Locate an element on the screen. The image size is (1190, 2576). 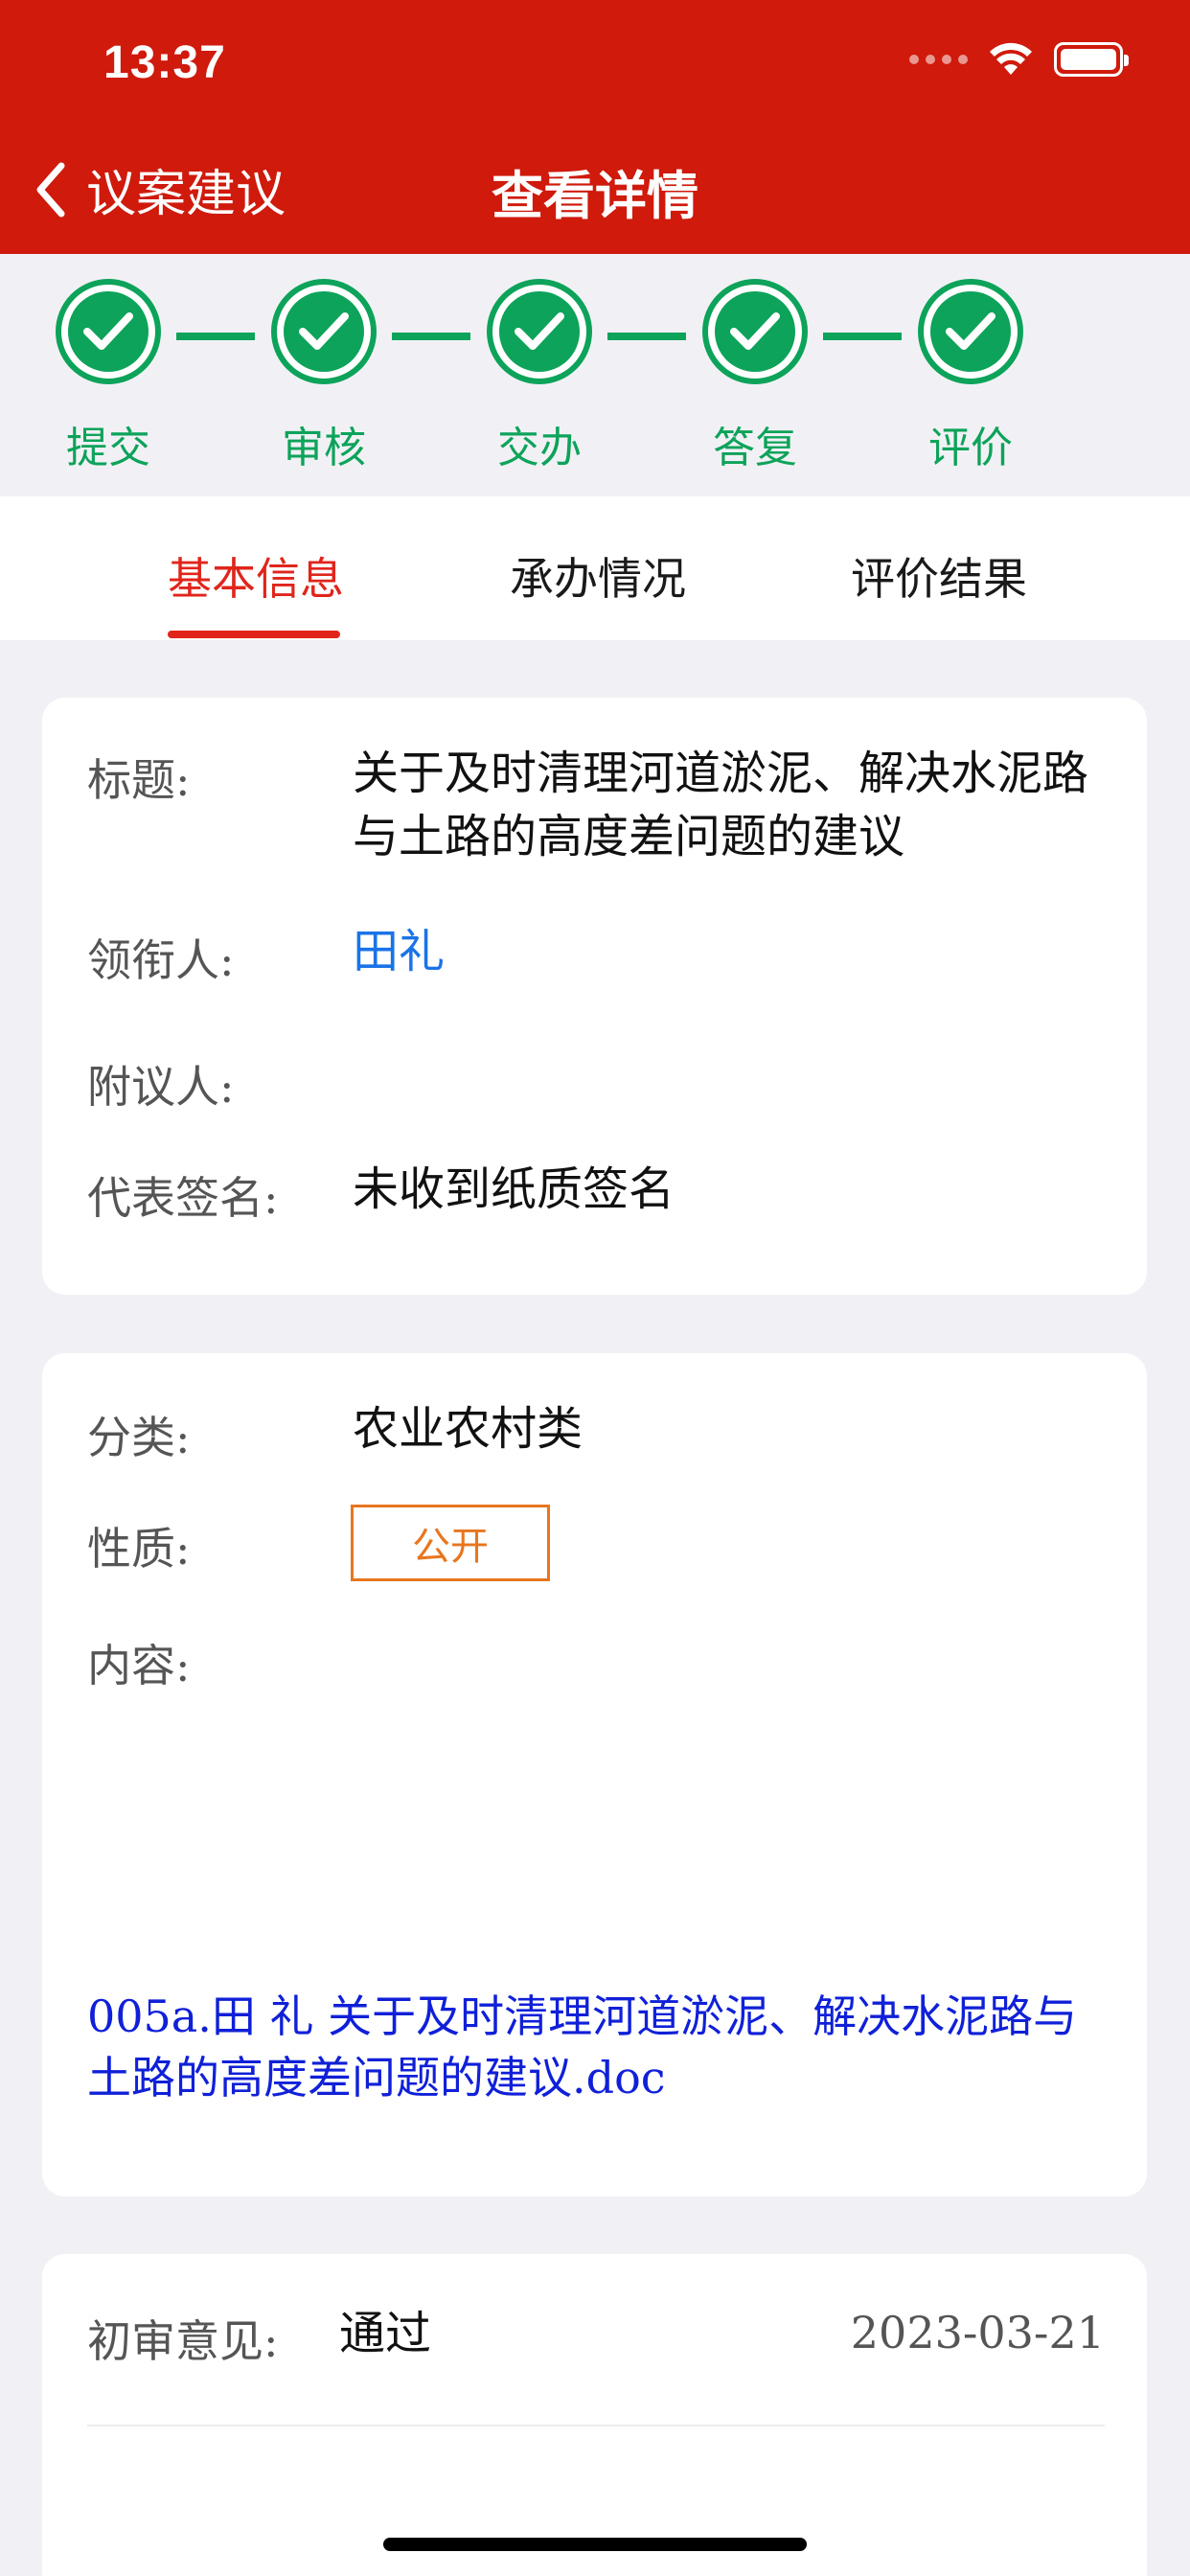
category-value: 农业农村类 is located at coordinates (468, 1429).